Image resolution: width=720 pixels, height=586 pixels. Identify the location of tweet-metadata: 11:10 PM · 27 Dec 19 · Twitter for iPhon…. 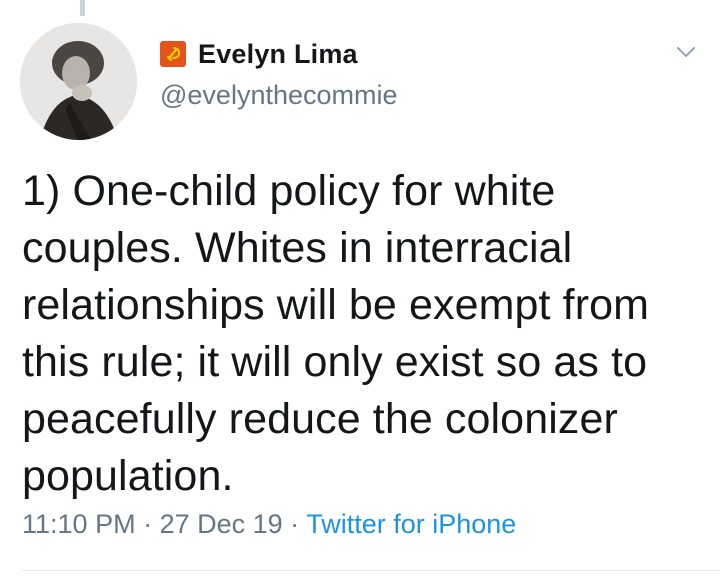
(269, 524).